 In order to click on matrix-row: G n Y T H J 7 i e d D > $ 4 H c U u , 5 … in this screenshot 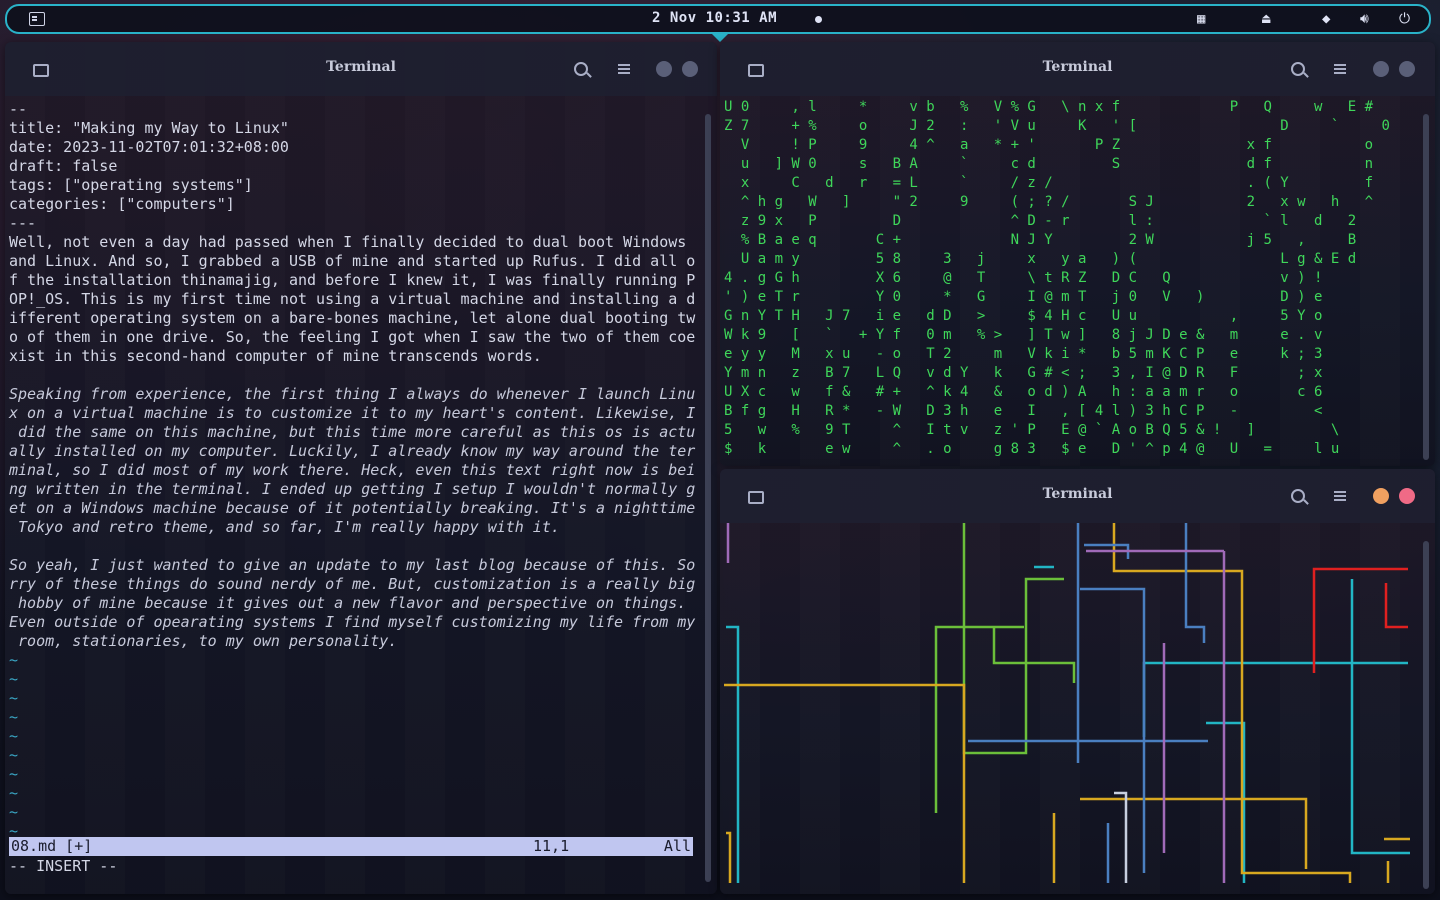, I will do `click(1023, 316)`.